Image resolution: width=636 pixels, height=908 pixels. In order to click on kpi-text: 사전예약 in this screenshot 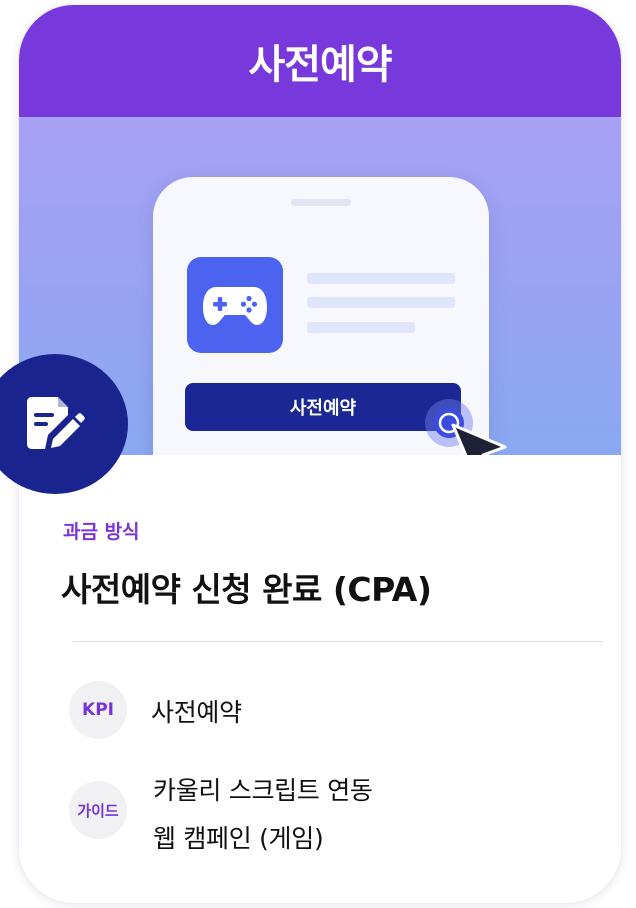, I will do `click(196, 712)`.